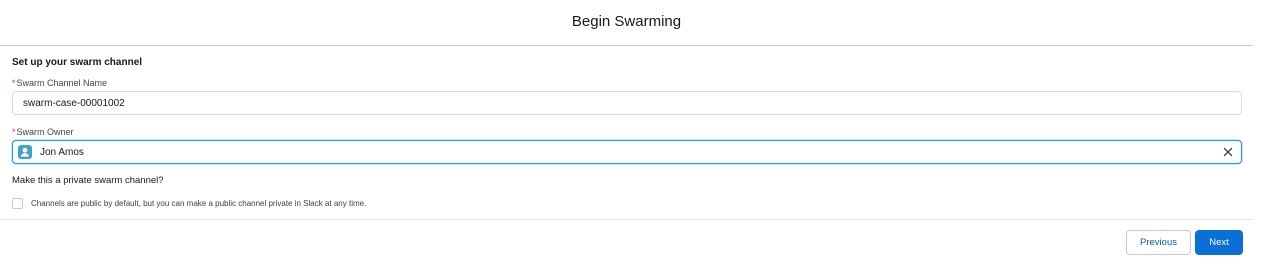  Describe the element at coordinates (25, 152) in the screenshot. I see `user-icon` at that location.